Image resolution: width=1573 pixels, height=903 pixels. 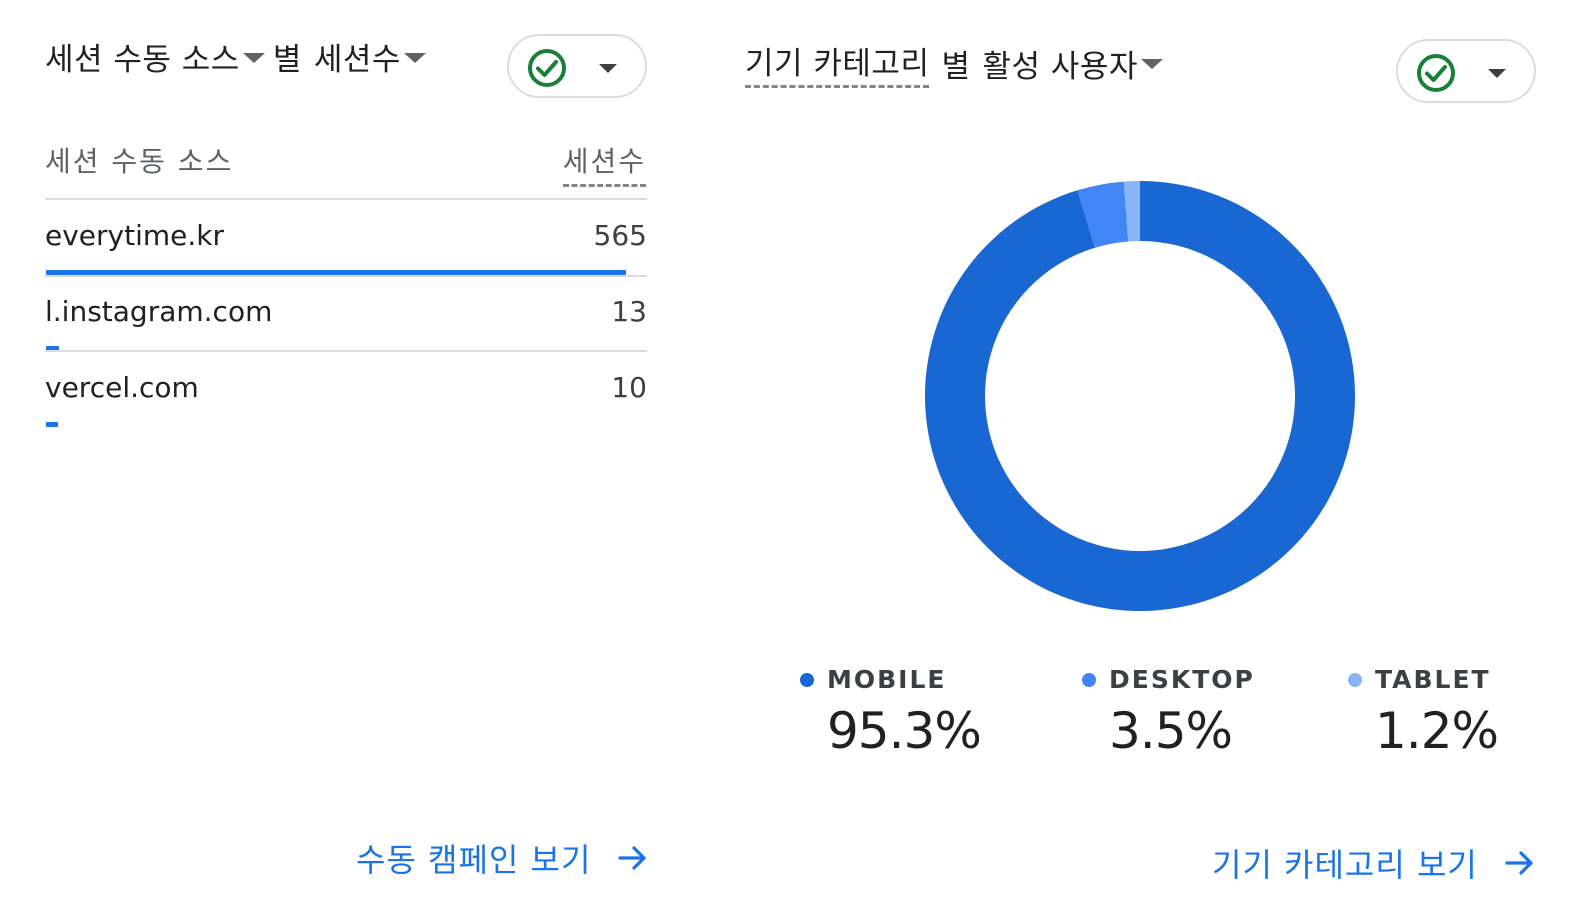 What do you see at coordinates (346, 237) in the screenshot?
I see `table-row: everytime.kr 565` at bounding box center [346, 237].